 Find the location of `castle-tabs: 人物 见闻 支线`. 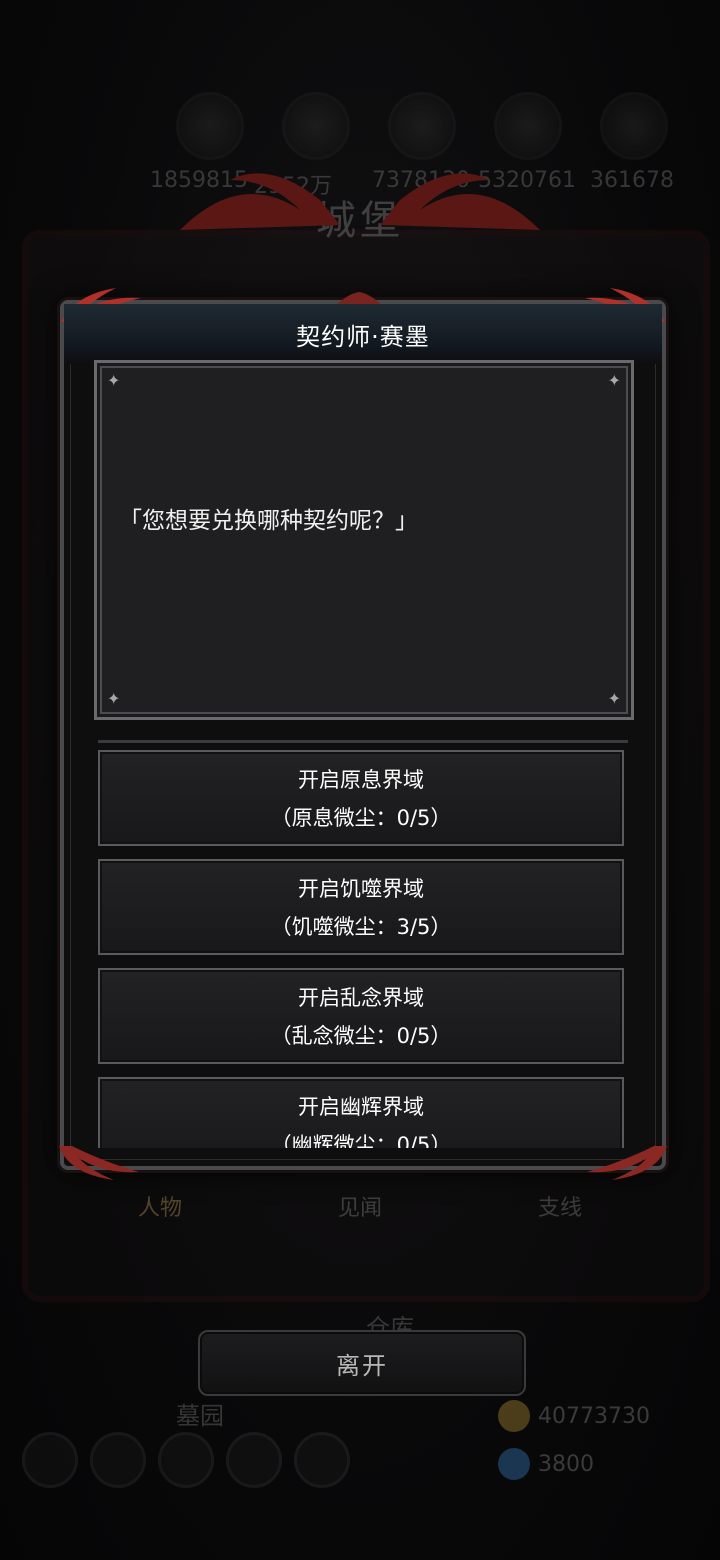

castle-tabs: 人物 见闻 支线 is located at coordinates (360, 1210).